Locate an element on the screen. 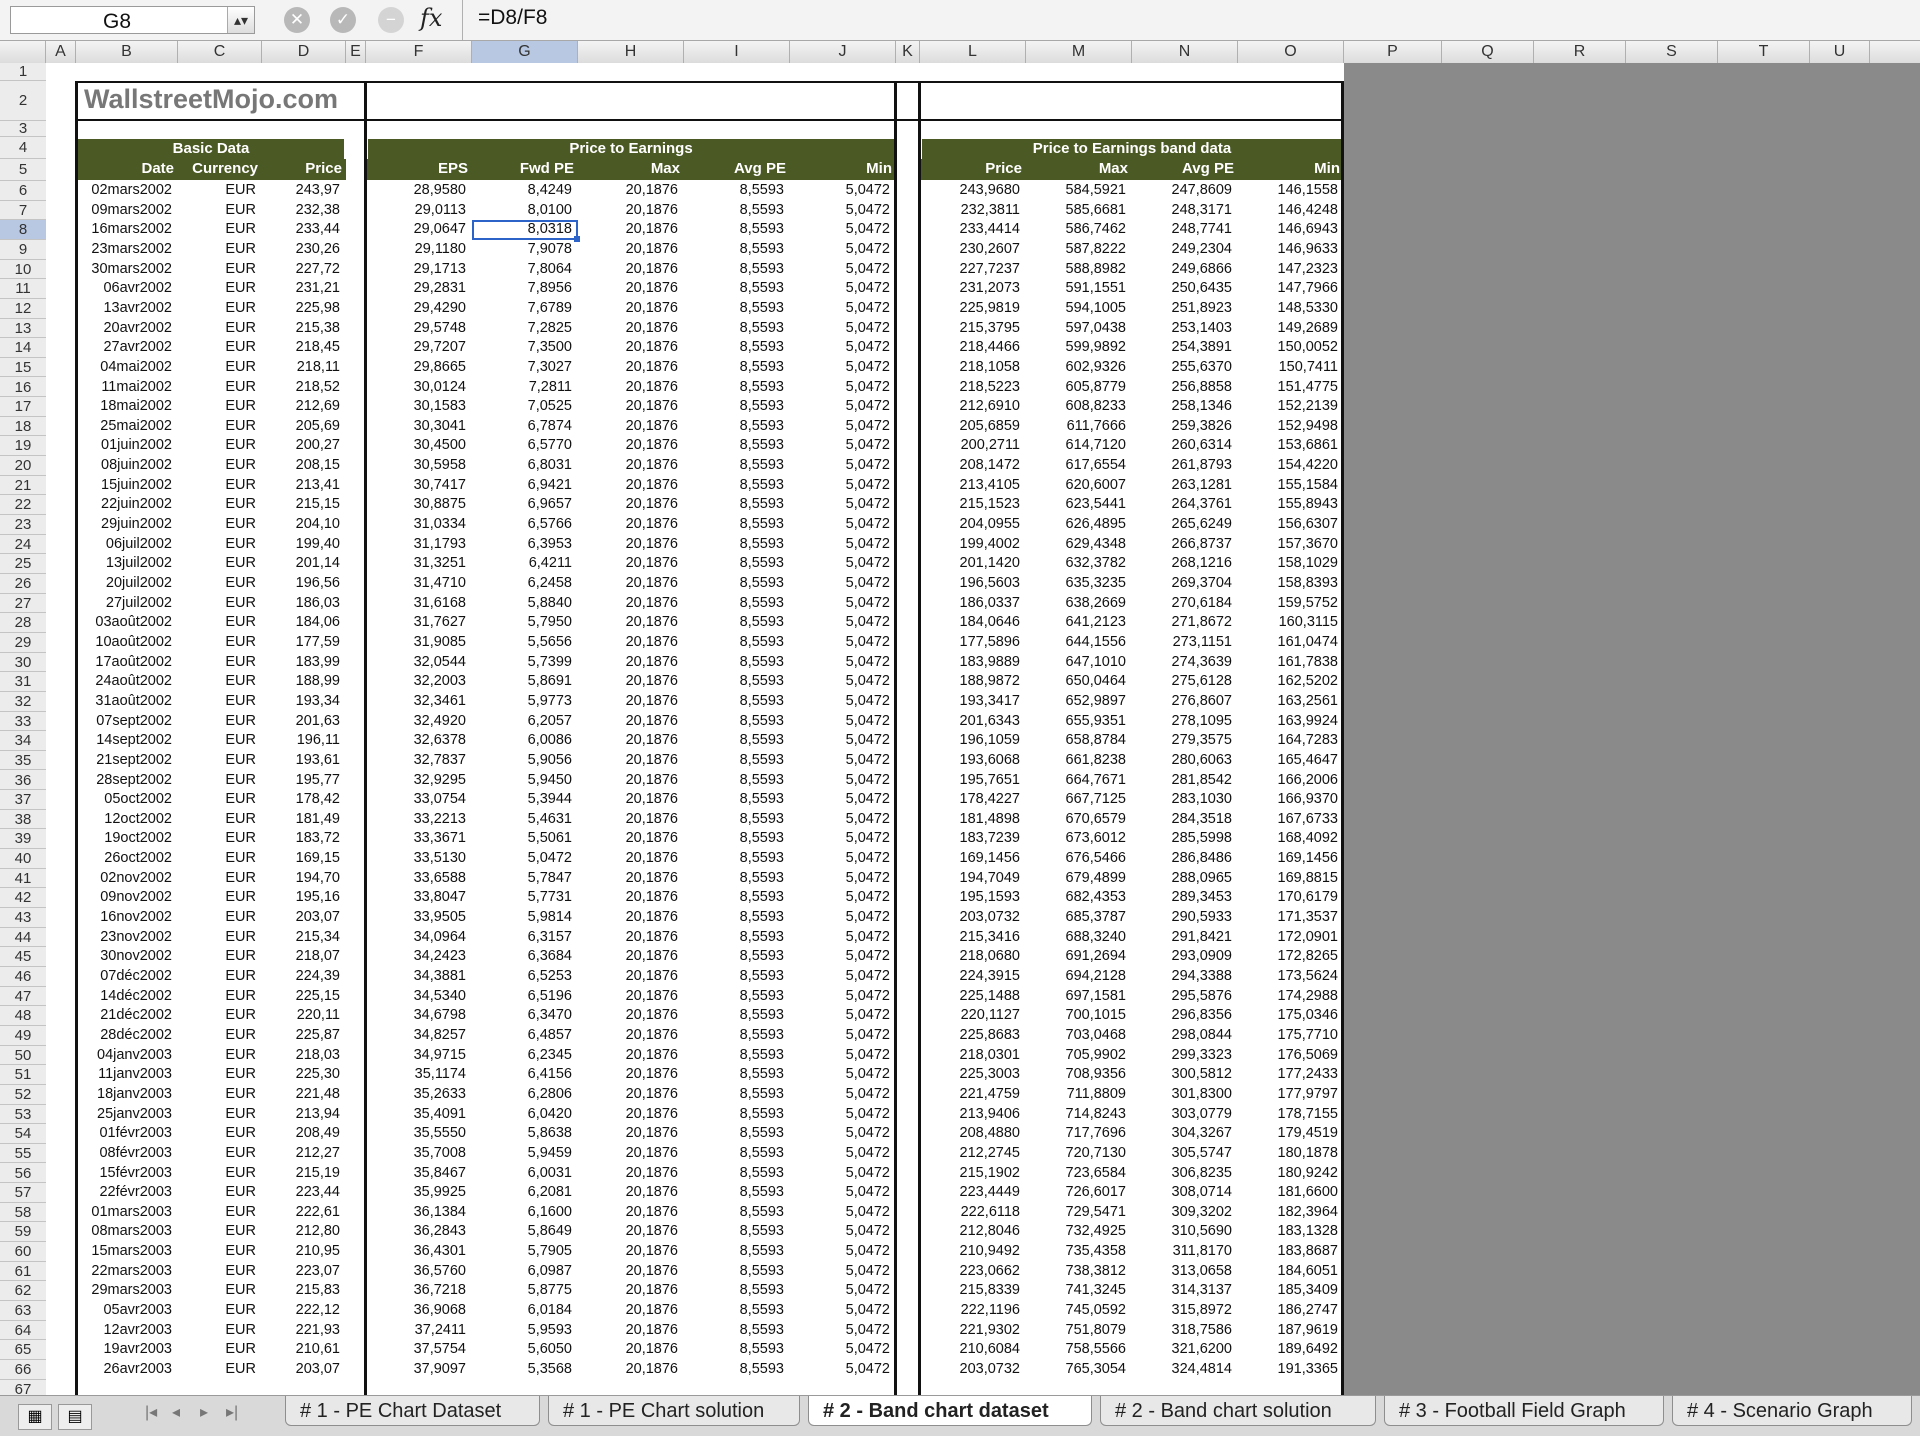  table-cell: 295,5876 is located at coordinates (1182, 997).